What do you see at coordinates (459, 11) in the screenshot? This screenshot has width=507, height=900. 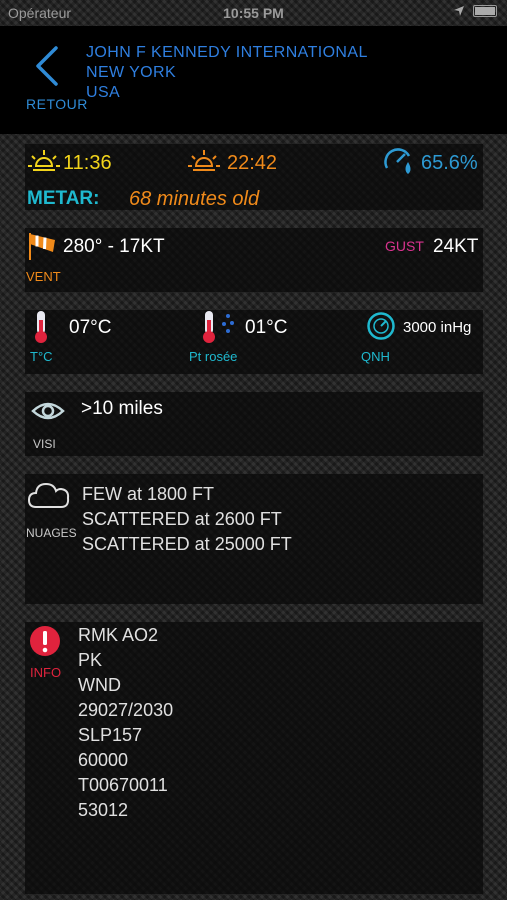 I see `location-arrow-icon` at bounding box center [459, 11].